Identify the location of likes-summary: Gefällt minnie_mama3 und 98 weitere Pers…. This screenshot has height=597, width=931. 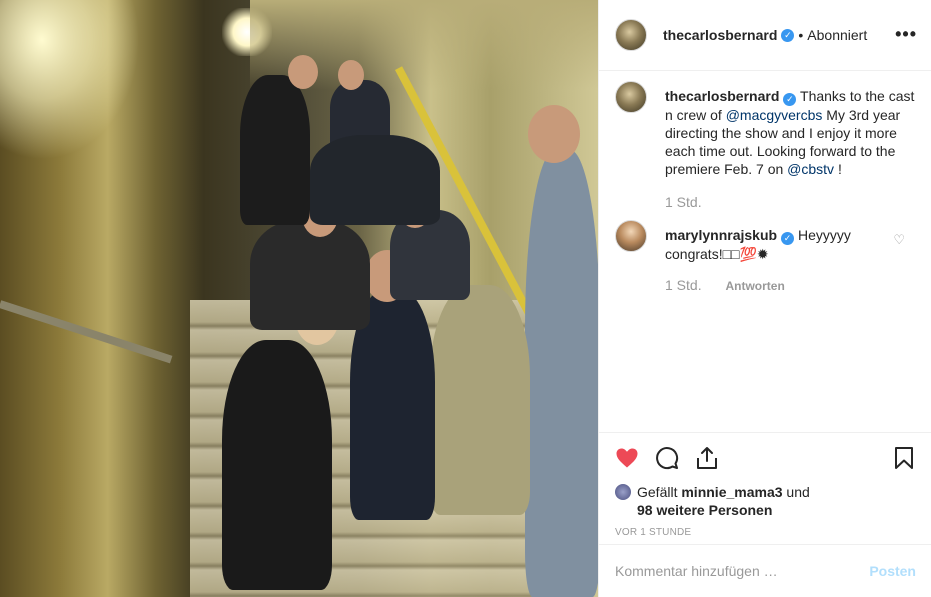
(765, 501).